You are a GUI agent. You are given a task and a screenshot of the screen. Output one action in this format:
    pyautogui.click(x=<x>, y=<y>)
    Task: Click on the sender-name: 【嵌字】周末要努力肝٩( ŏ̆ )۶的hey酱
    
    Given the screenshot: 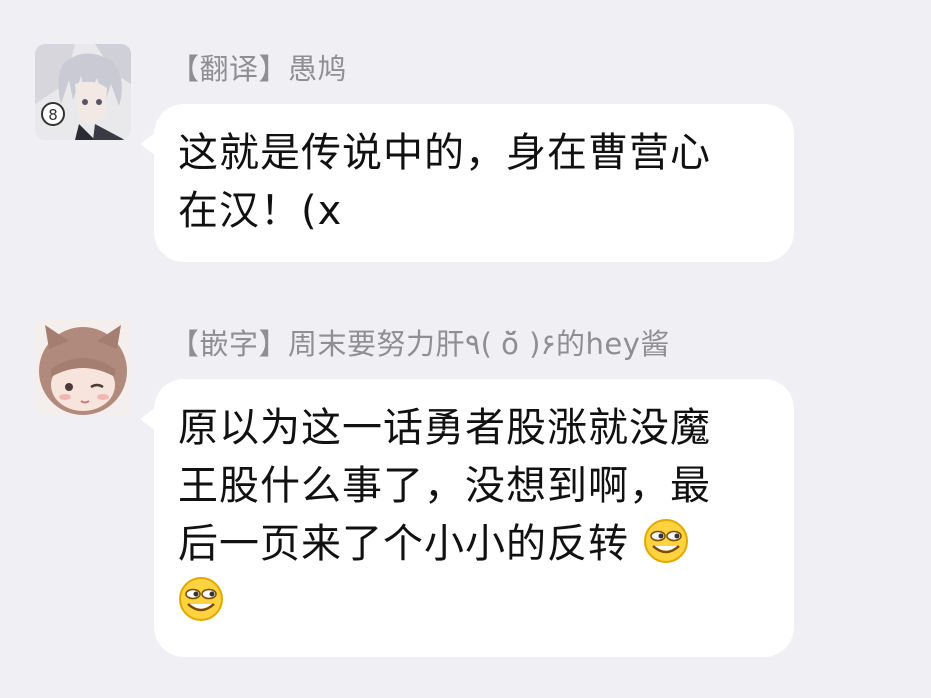 What is the action you would take?
    pyautogui.click(x=420, y=344)
    